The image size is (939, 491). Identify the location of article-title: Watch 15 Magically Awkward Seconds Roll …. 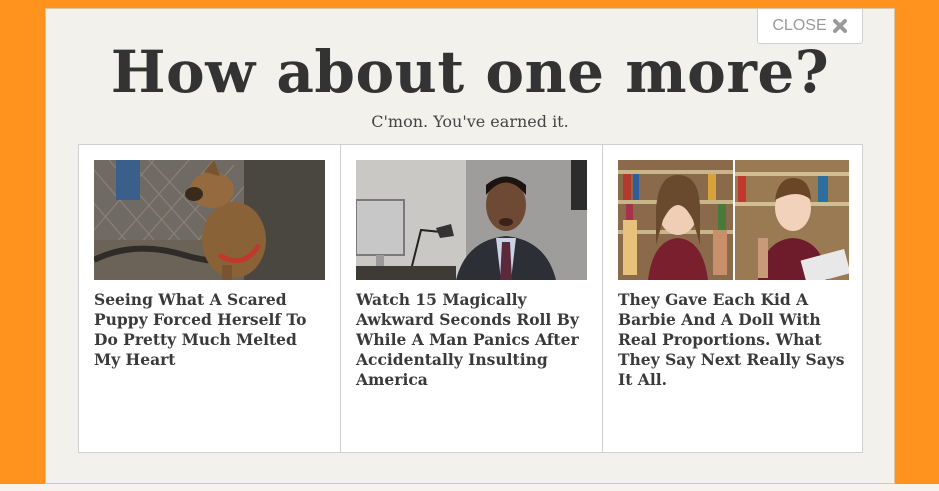
(471, 340).